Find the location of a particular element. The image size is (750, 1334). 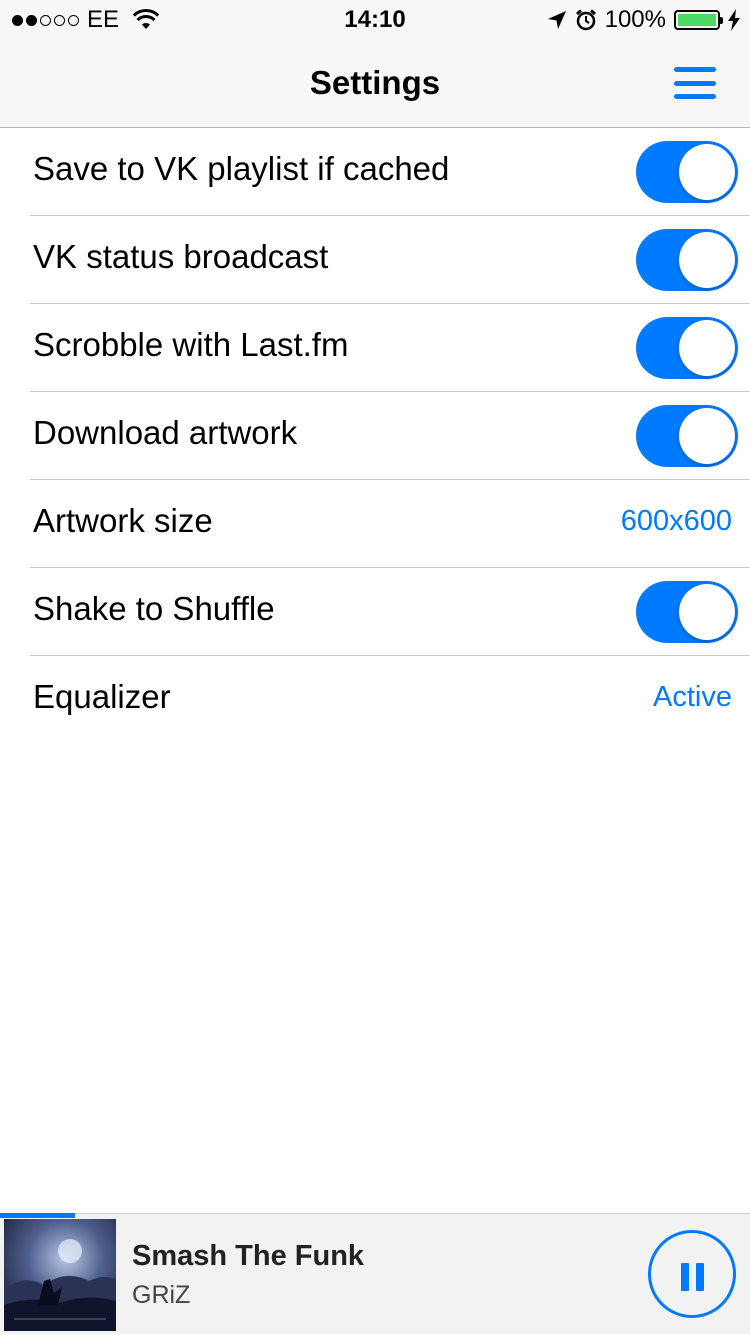

setting-label: Artwork size is located at coordinates (123, 520).